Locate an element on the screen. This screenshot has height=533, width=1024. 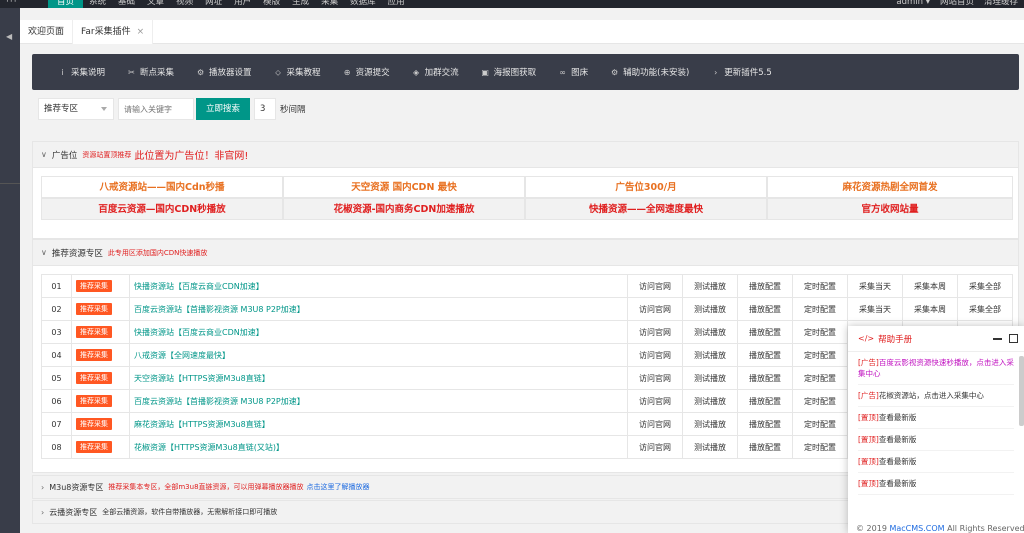
top-menu-item: 应用 is located at coordinates (396, 4).